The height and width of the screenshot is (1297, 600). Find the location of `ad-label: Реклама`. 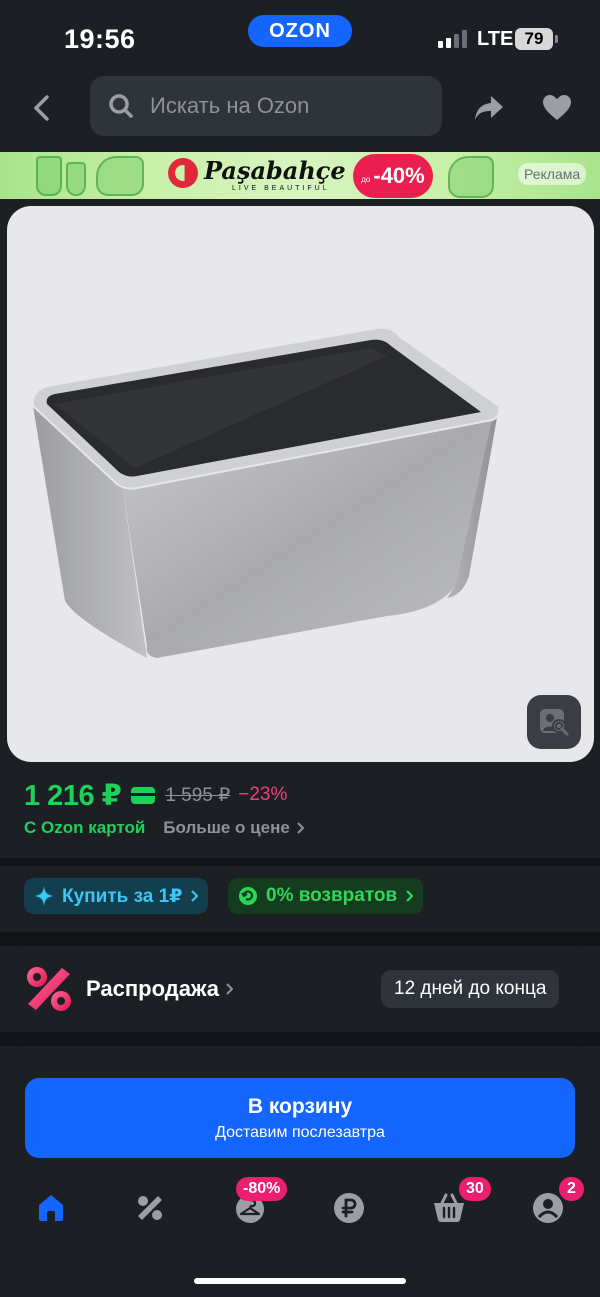

ad-label: Реклама is located at coordinates (552, 174).